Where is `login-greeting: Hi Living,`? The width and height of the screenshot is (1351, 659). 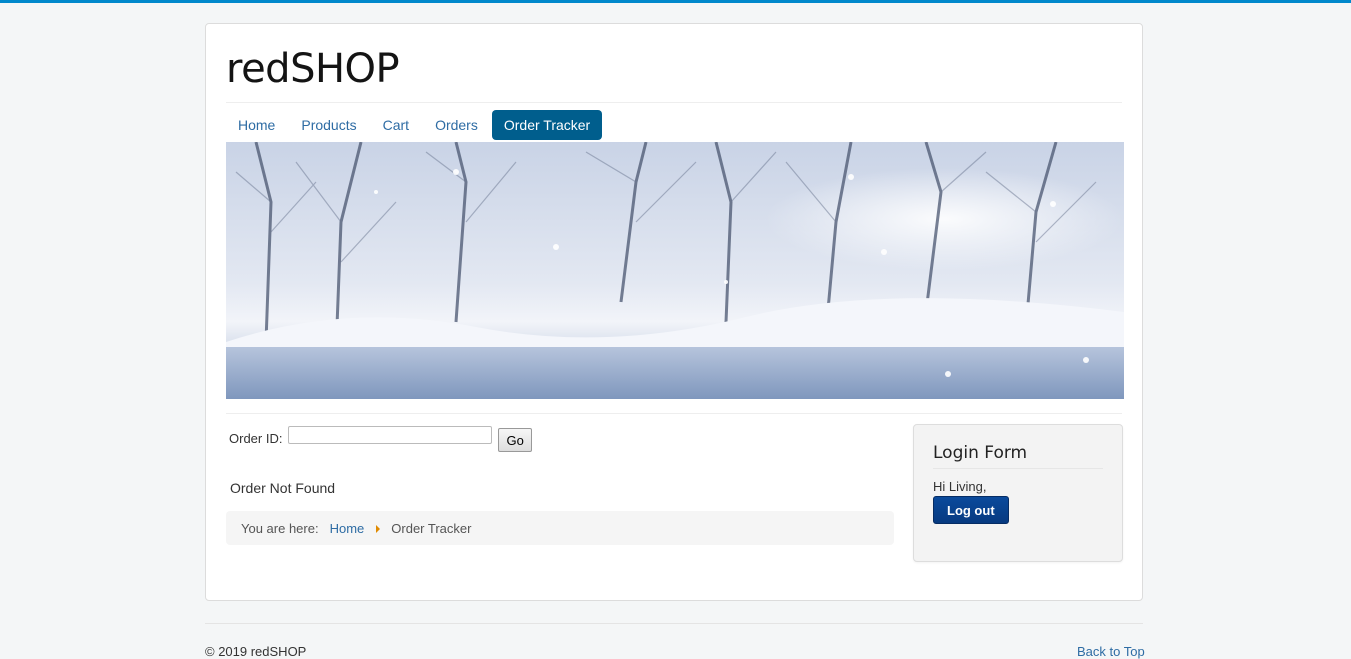
login-greeting: Hi Living, is located at coordinates (960, 486).